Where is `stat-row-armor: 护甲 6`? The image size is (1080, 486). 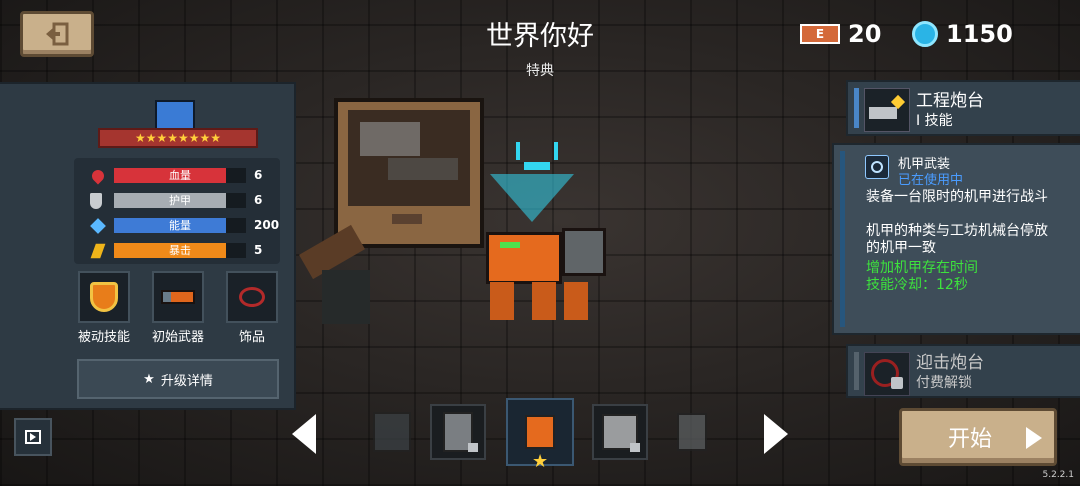
stat-row-armor: 护甲 6 is located at coordinates (182, 201).